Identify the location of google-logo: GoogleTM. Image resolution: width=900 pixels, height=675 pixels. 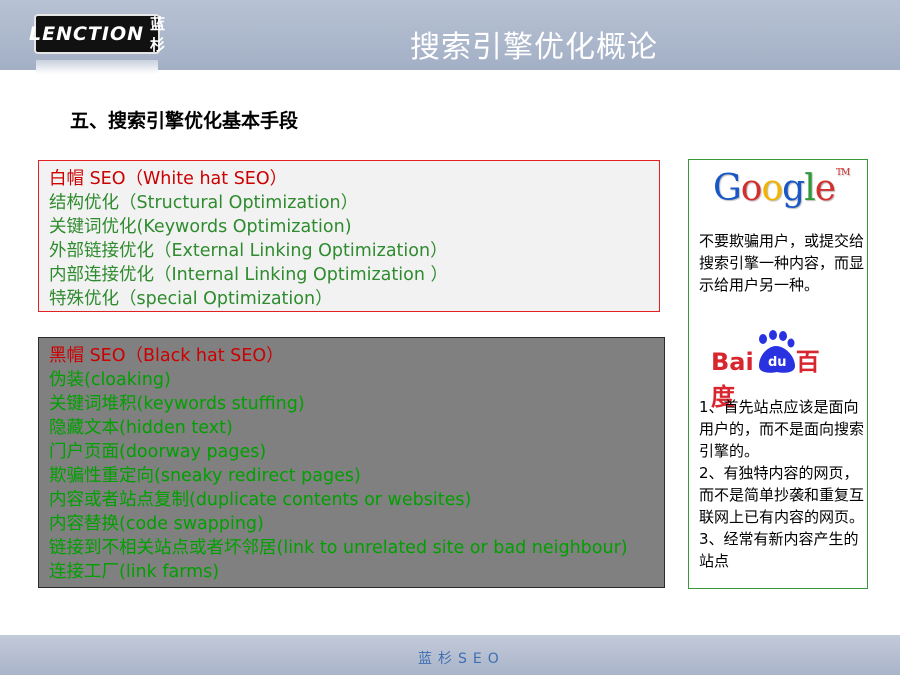
(781, 188).